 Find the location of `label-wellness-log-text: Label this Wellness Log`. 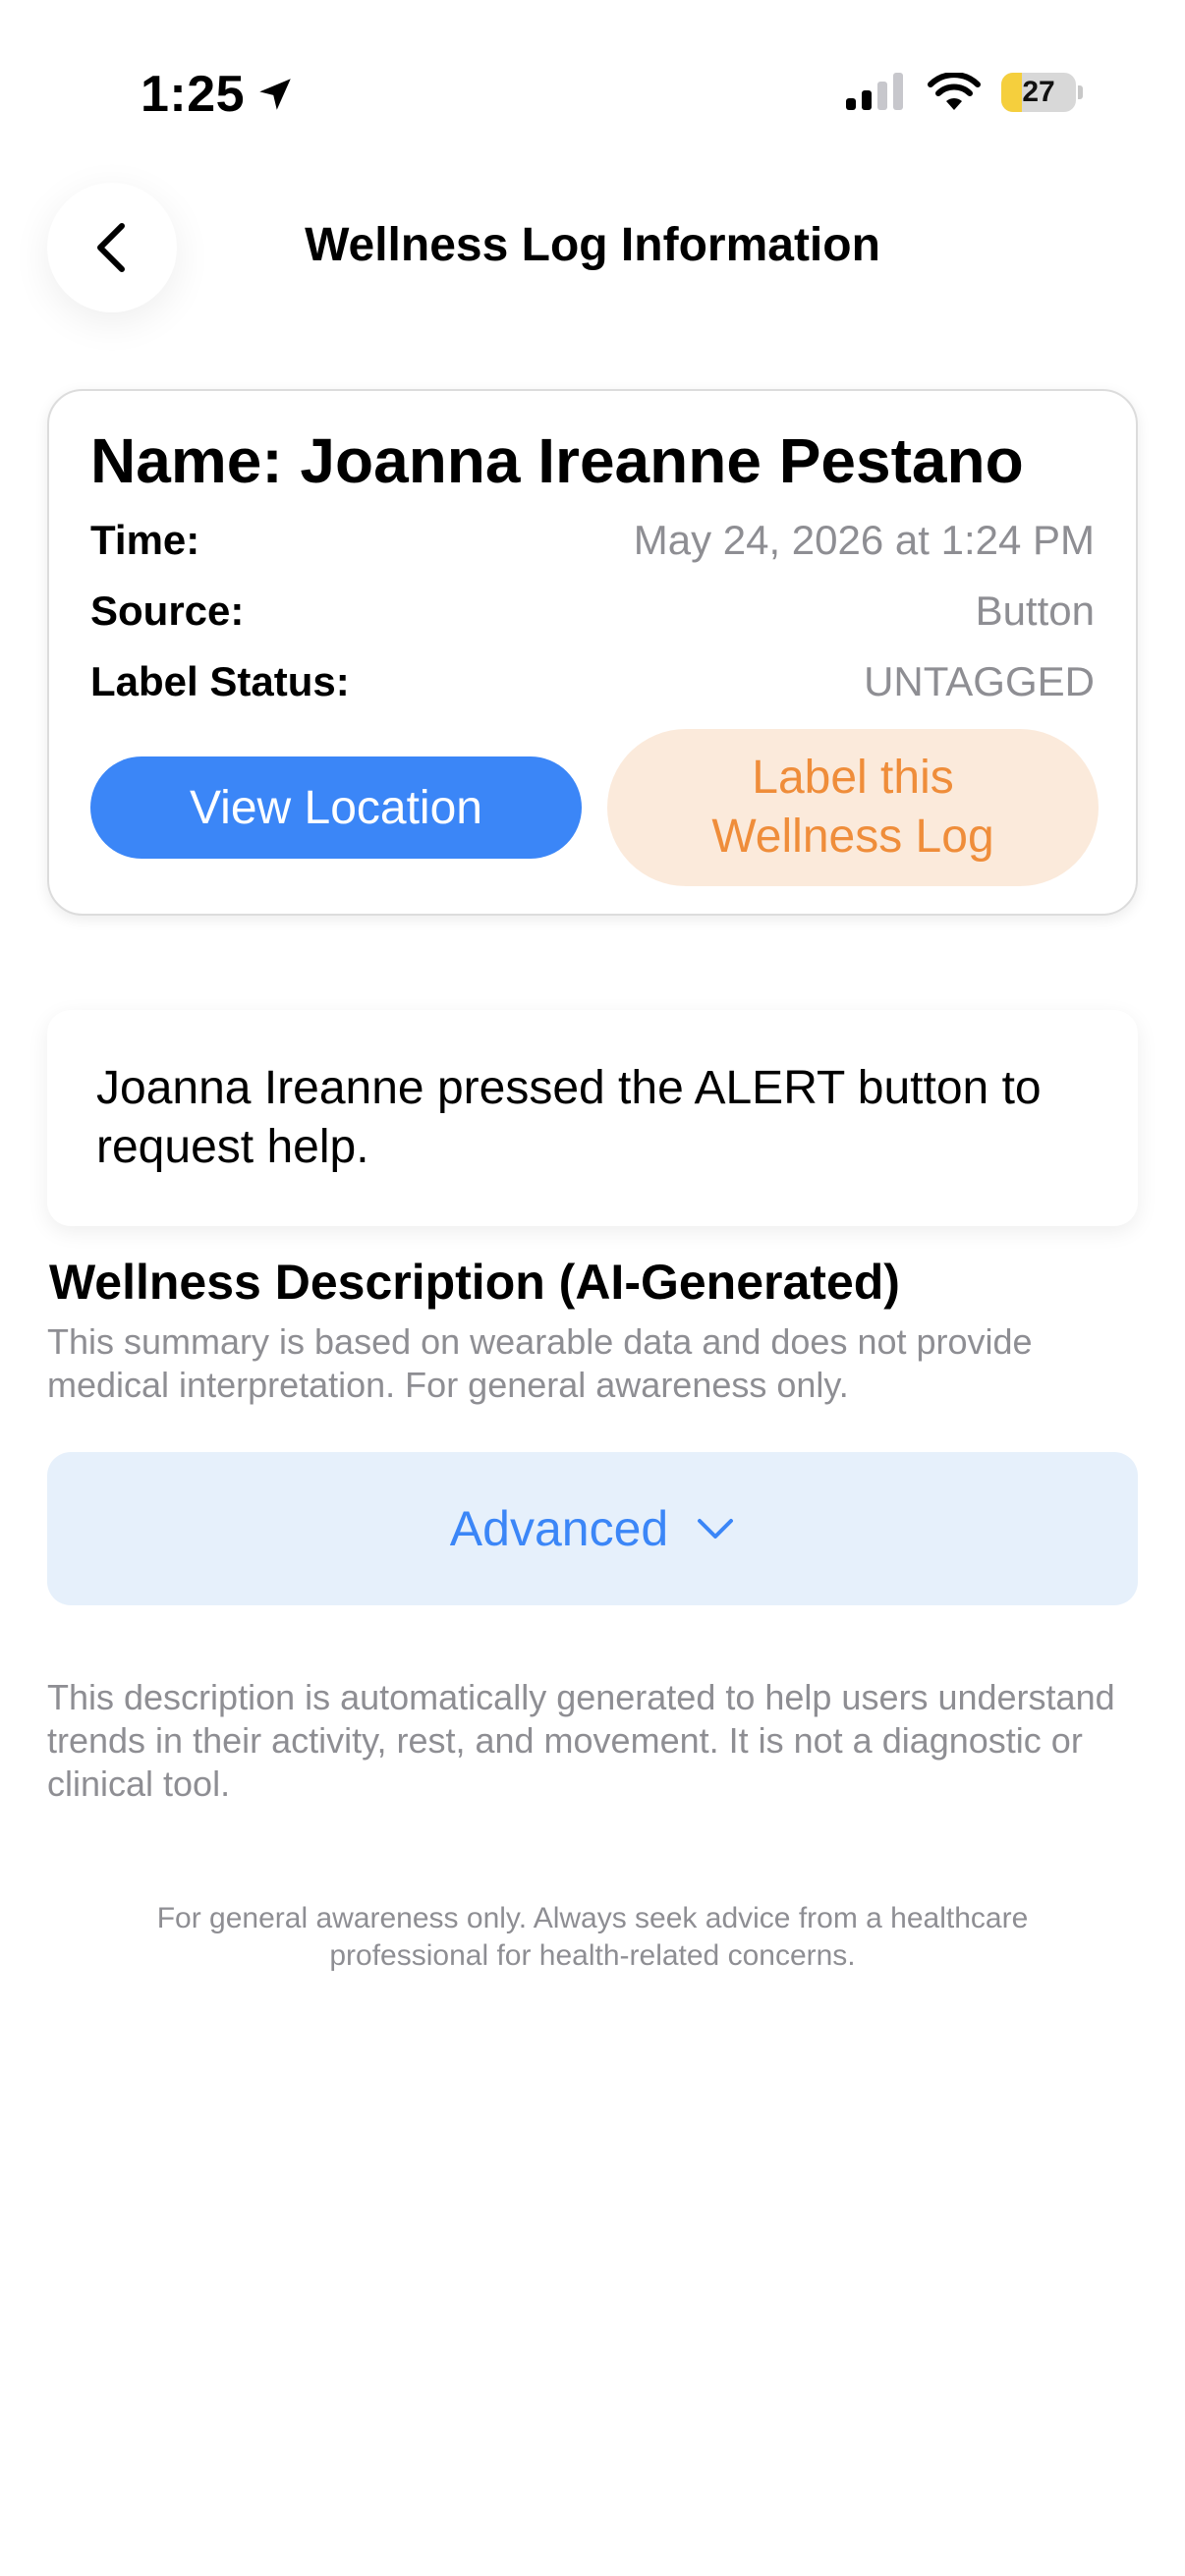

label-wellness-log-text: Label this Wellness Log is located at coordinates (852, 807).